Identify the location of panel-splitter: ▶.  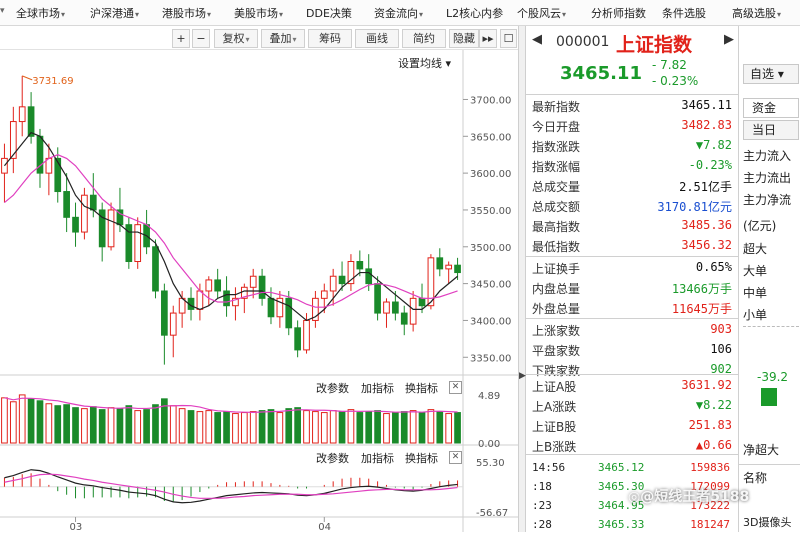
(522, 279).